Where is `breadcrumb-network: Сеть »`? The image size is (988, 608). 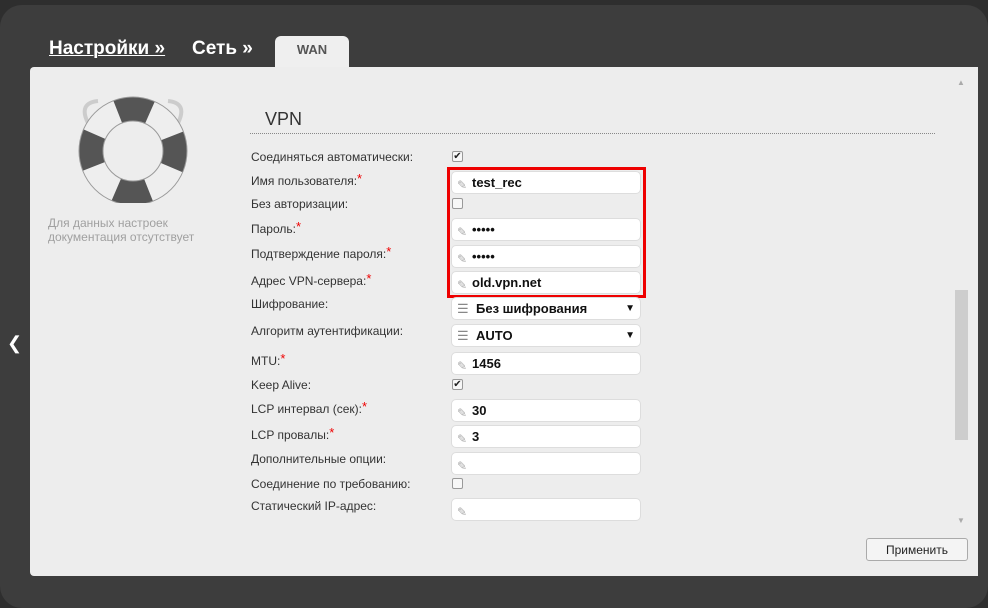
breadcrumb-network: Сеть » is located at coordinates (222, 49).